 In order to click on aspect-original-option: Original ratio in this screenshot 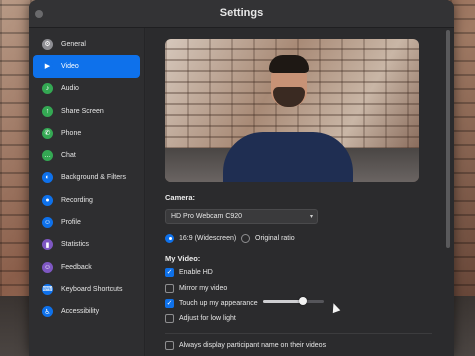, I will do `click(268, 238)`.